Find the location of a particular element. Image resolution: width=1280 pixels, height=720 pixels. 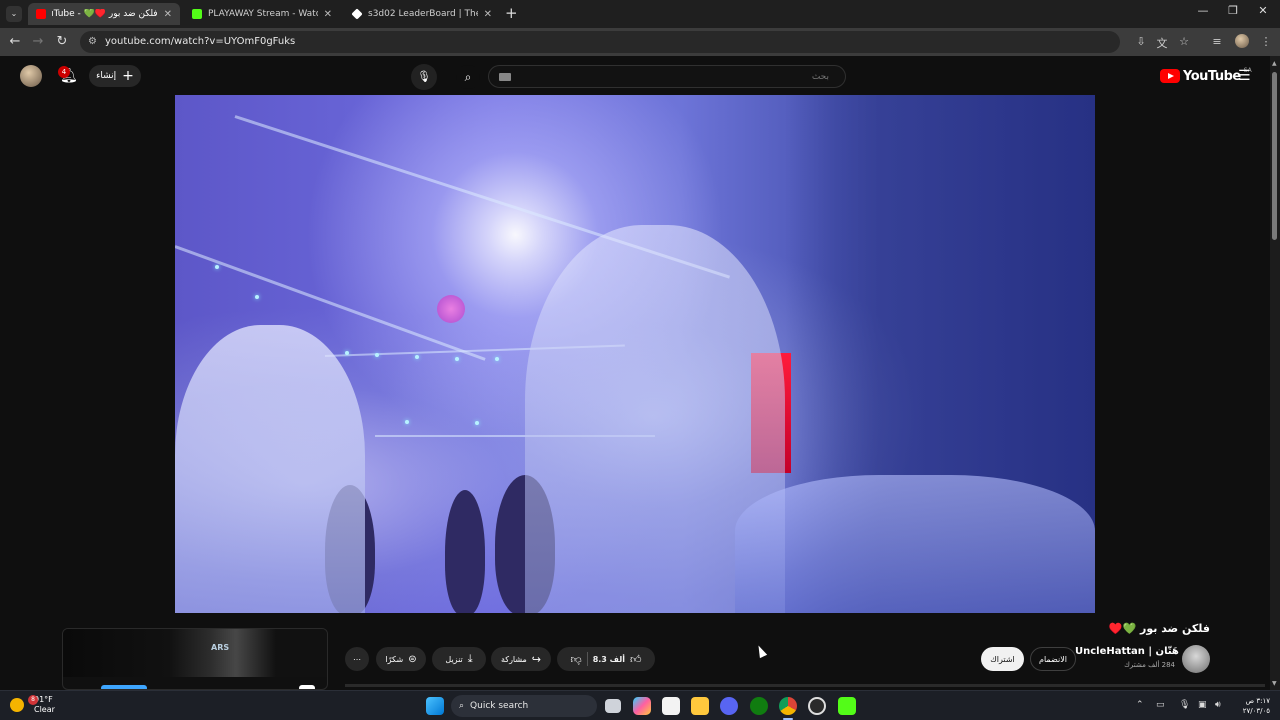

search-label: Quick search is located at coordinates (499, 706).